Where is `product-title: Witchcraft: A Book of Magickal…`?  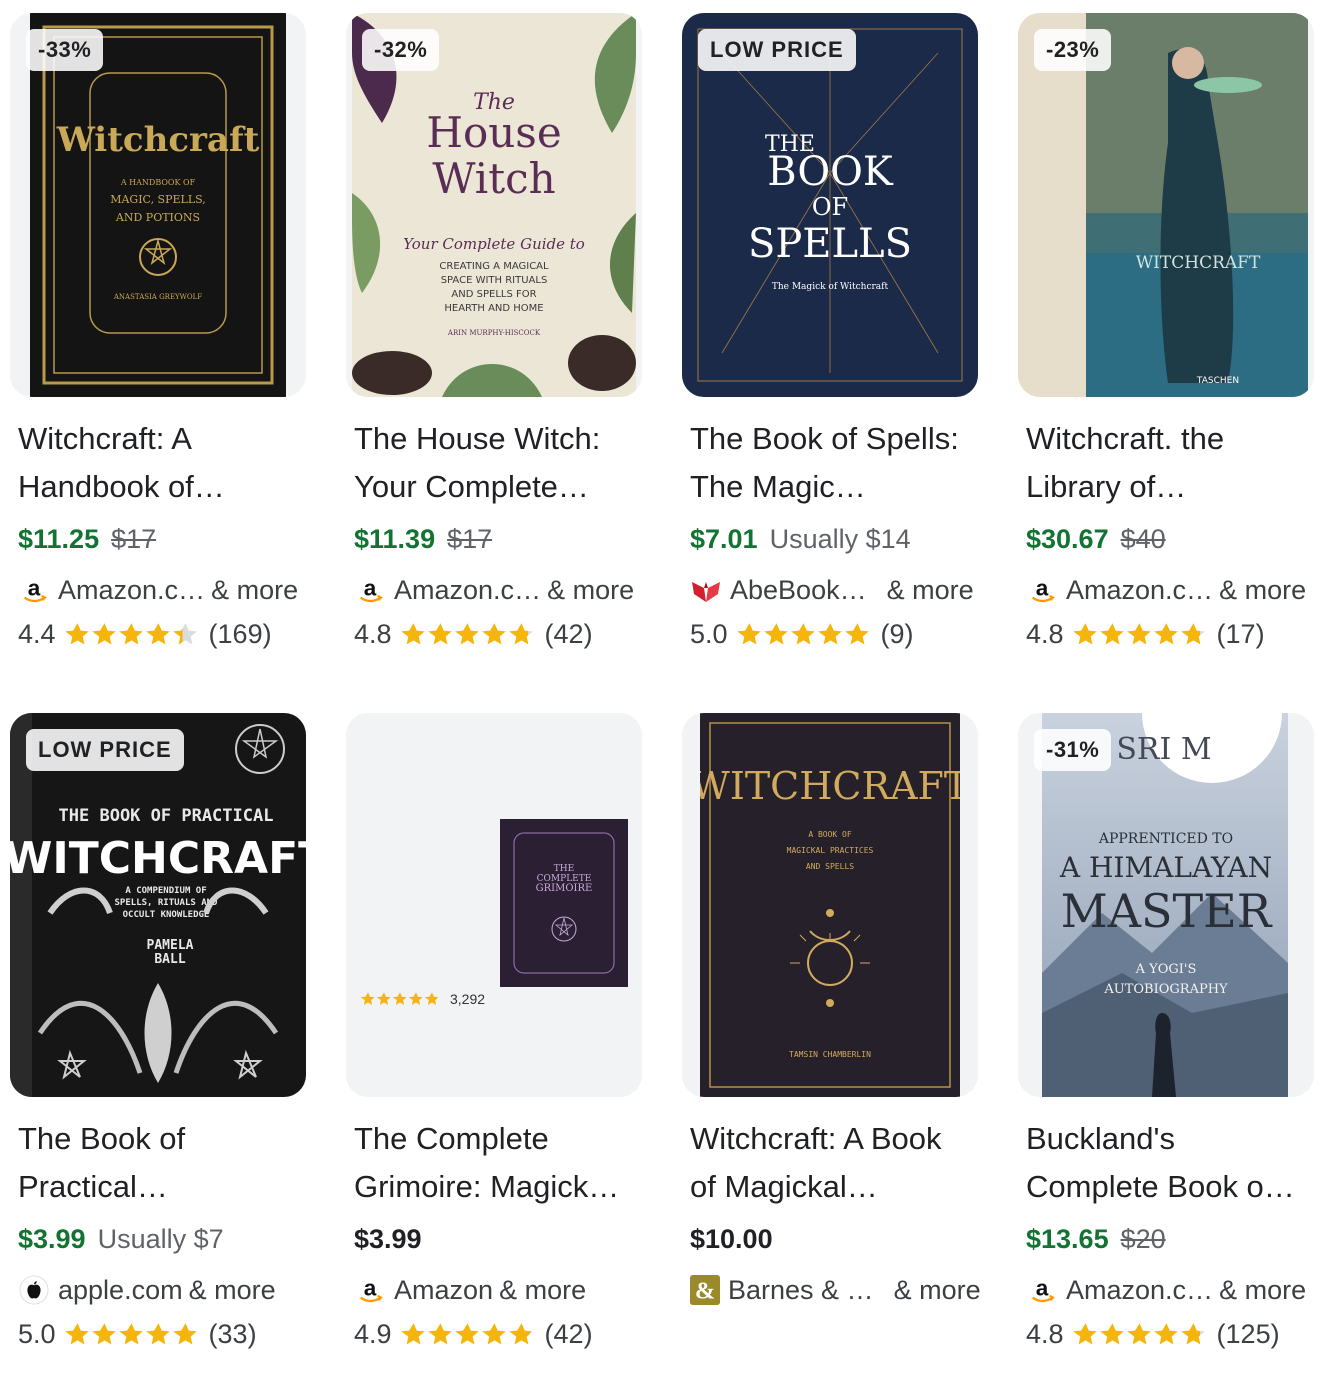 product-title: Witchcraft: A Book of Magickal… is located at coordinates (830, 1163).